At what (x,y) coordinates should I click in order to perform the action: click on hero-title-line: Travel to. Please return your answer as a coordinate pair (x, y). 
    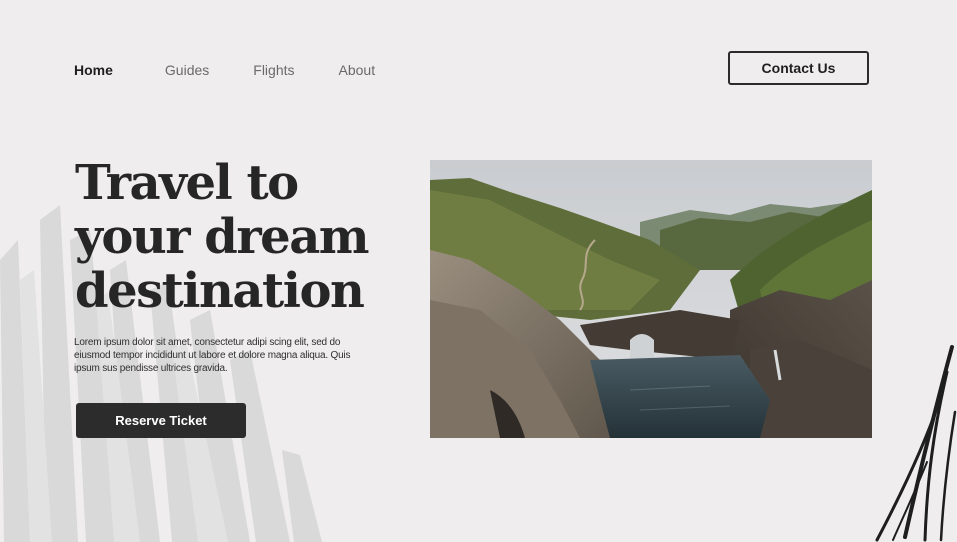
    Looking at the image, I should click on (187, 183).